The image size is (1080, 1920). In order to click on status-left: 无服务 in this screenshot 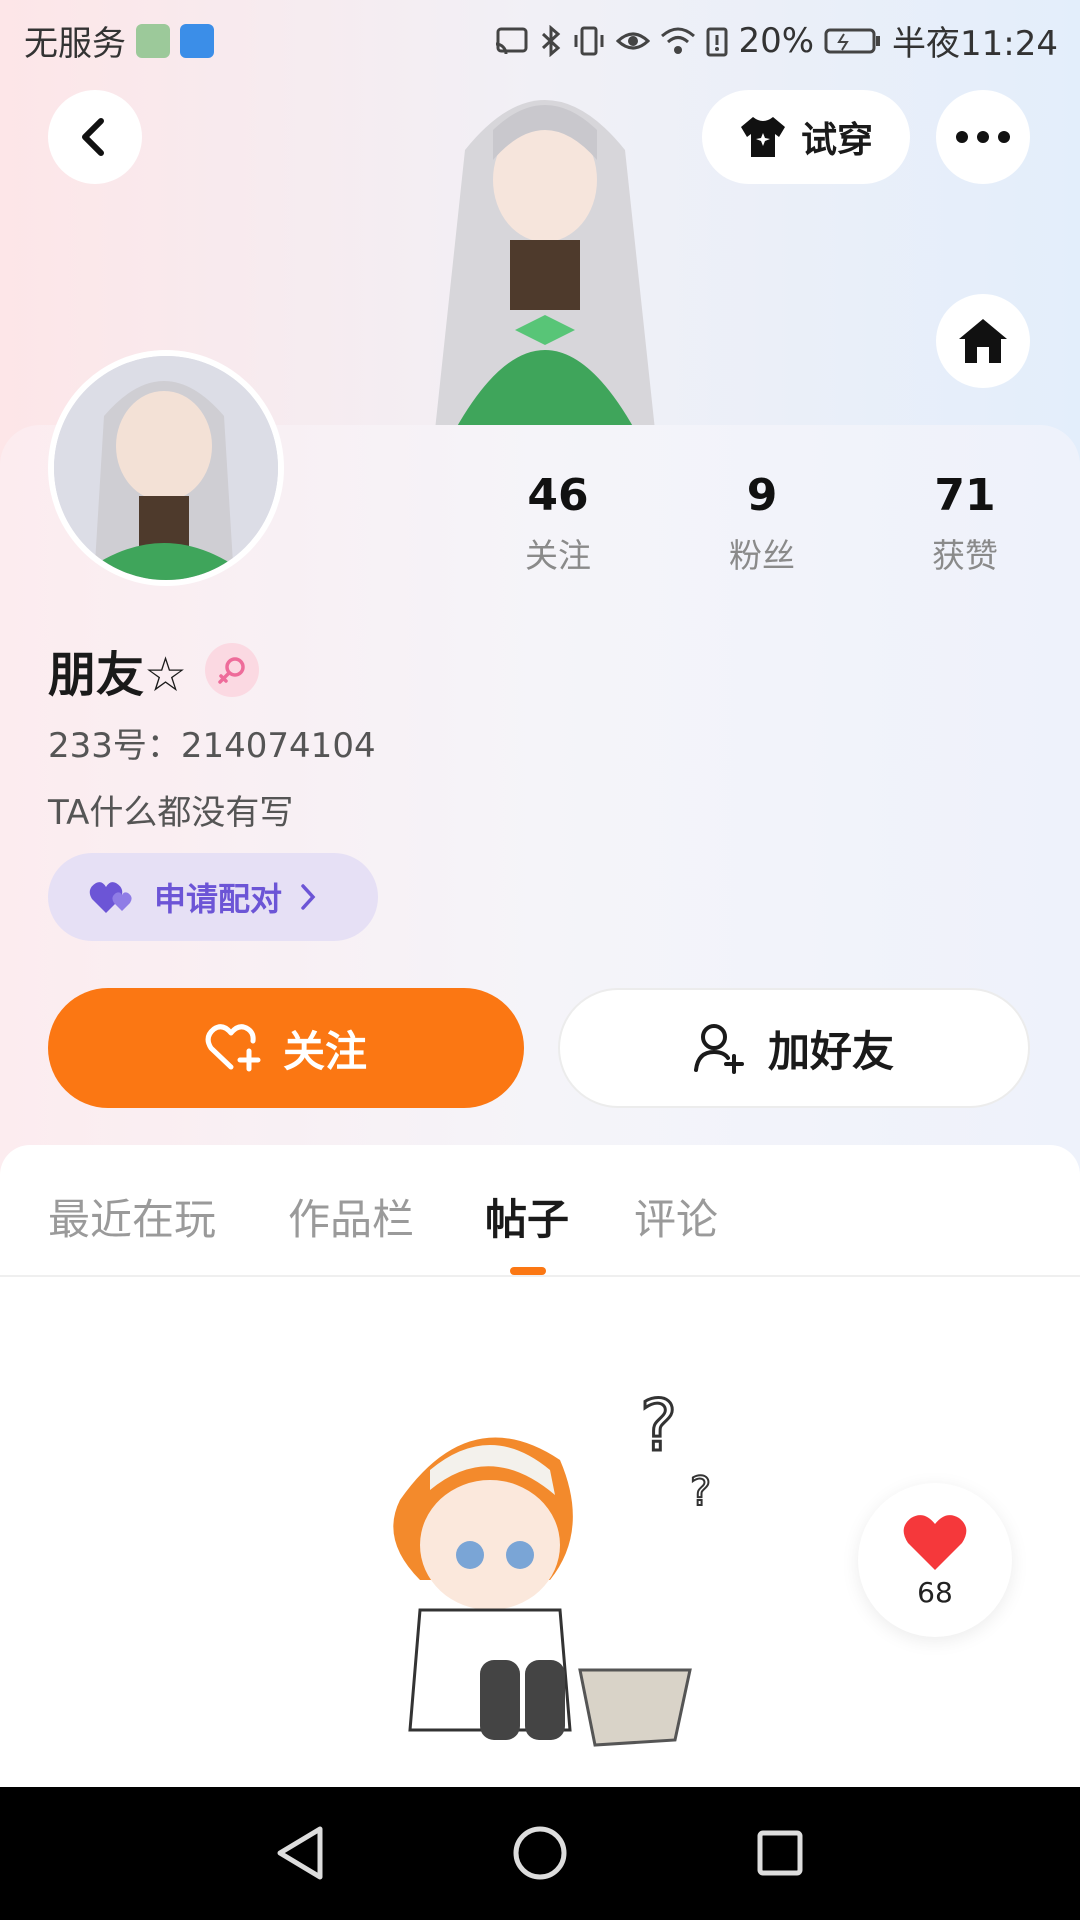, I will do `click(119, 40)`.